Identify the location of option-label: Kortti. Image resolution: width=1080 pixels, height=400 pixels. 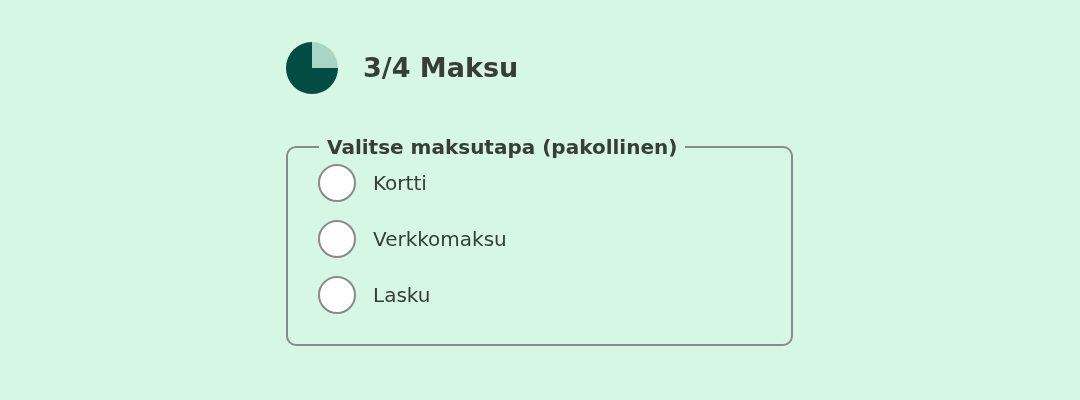
(400, 183).